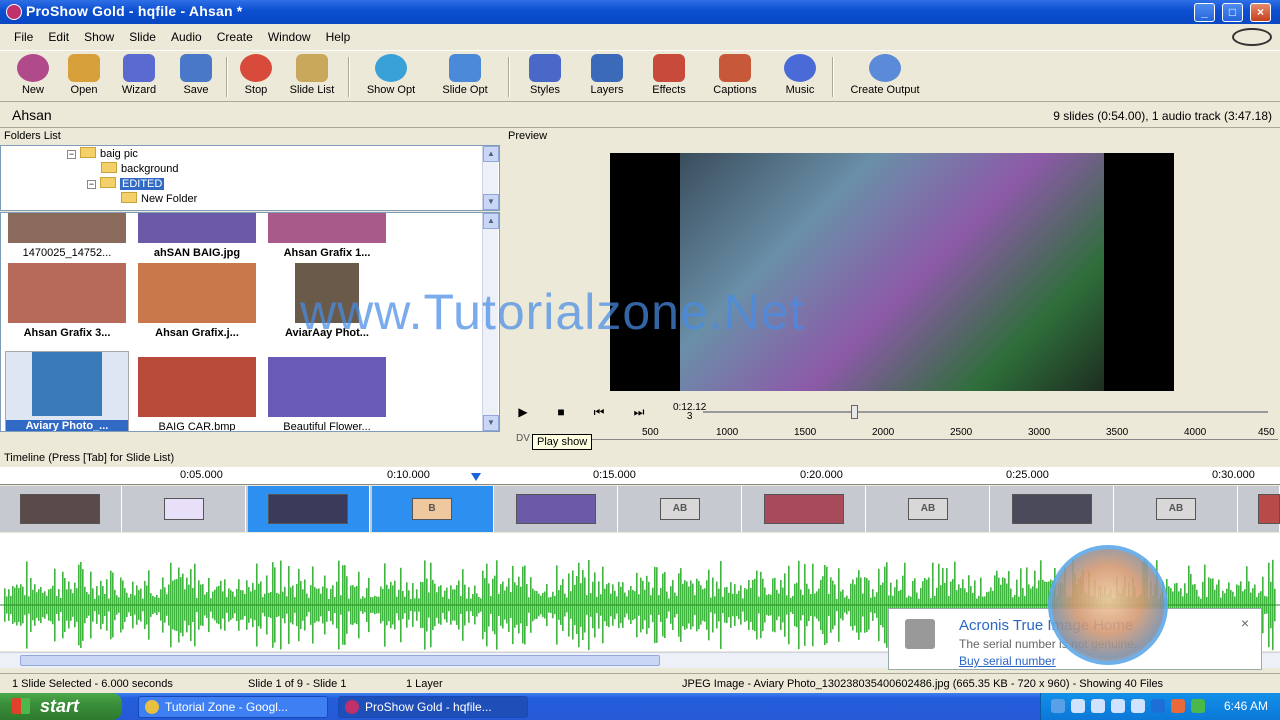 The height and width of the screenshot is (720, 1280). I want to click on slide-list-icon, so click(312, 68).